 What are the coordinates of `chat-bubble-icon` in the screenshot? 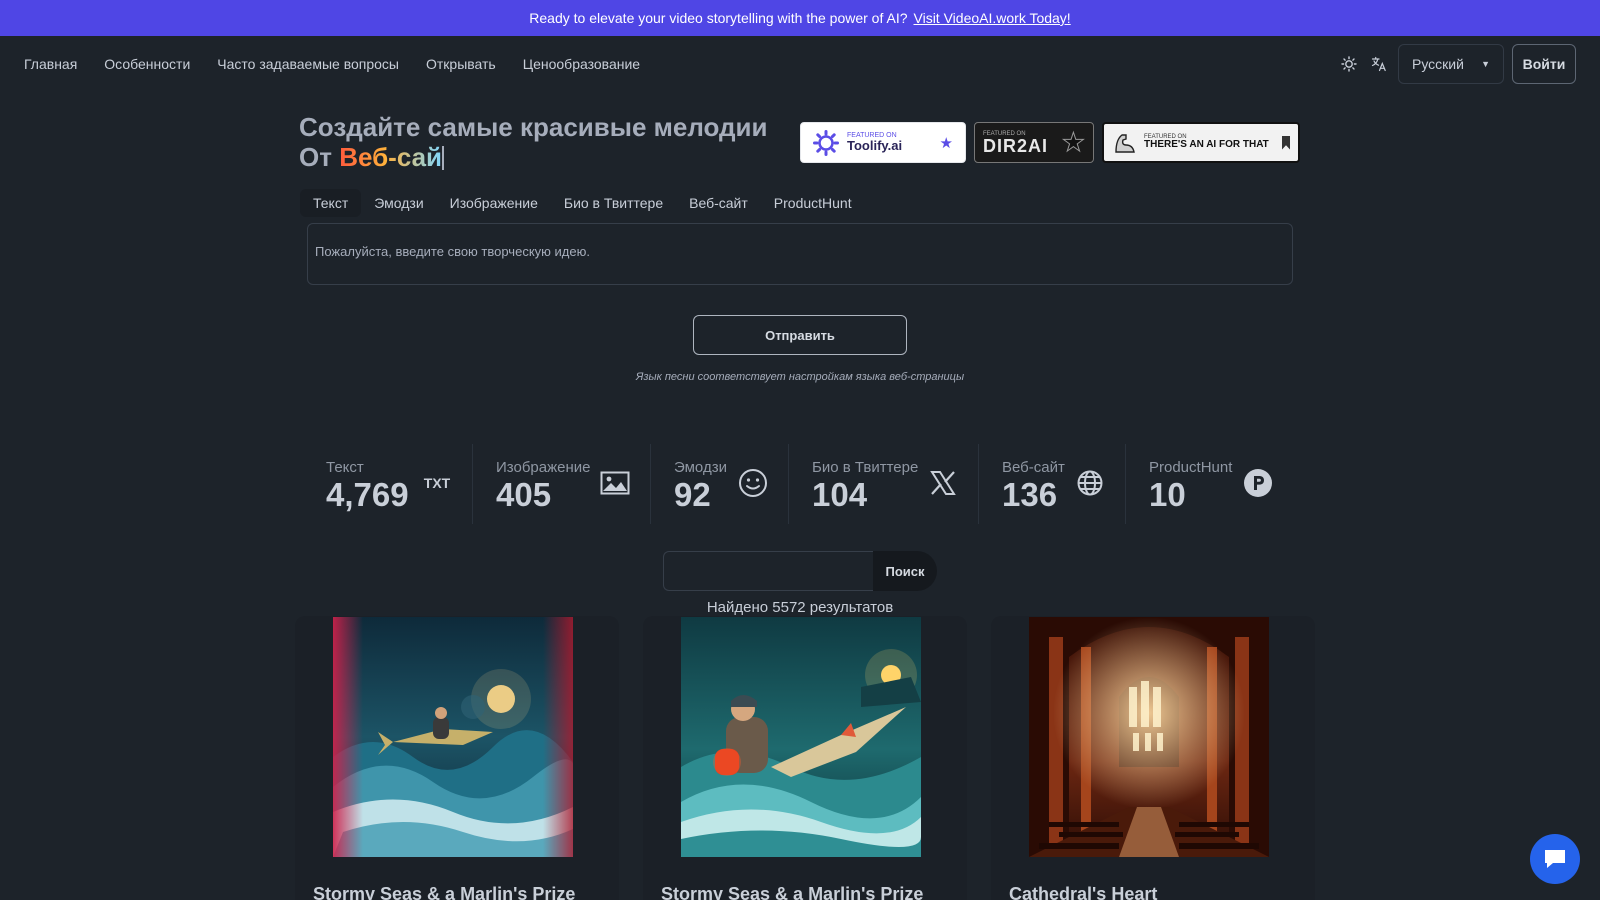 It's located at (1555, 859).